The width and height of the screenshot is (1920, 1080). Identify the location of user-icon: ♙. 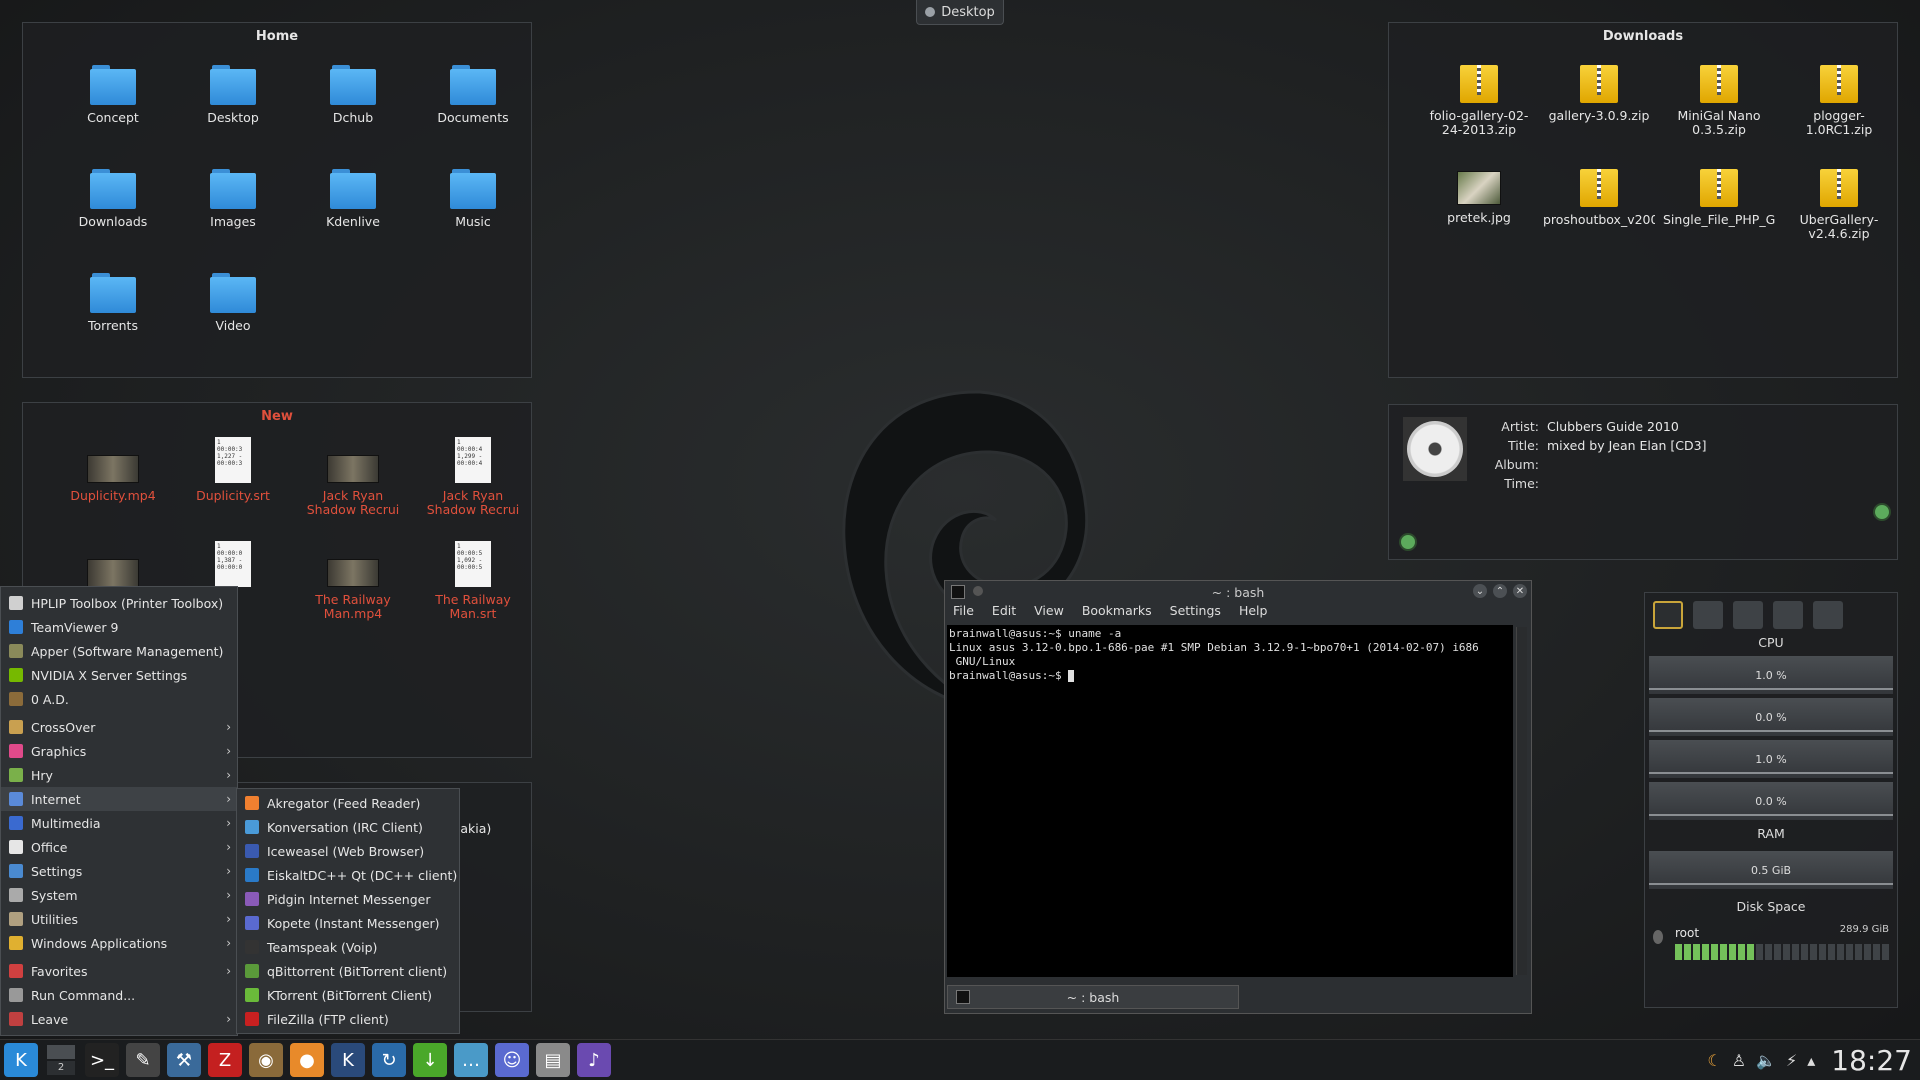
(1739, 1060).